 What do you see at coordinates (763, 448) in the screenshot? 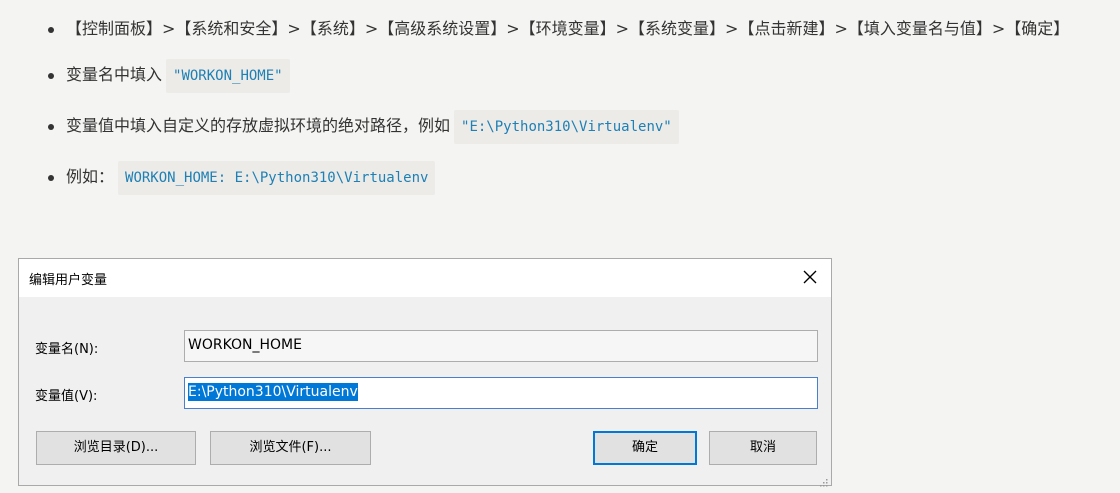
I see `cancel-button: 取消` at bounding box center [763, 448].